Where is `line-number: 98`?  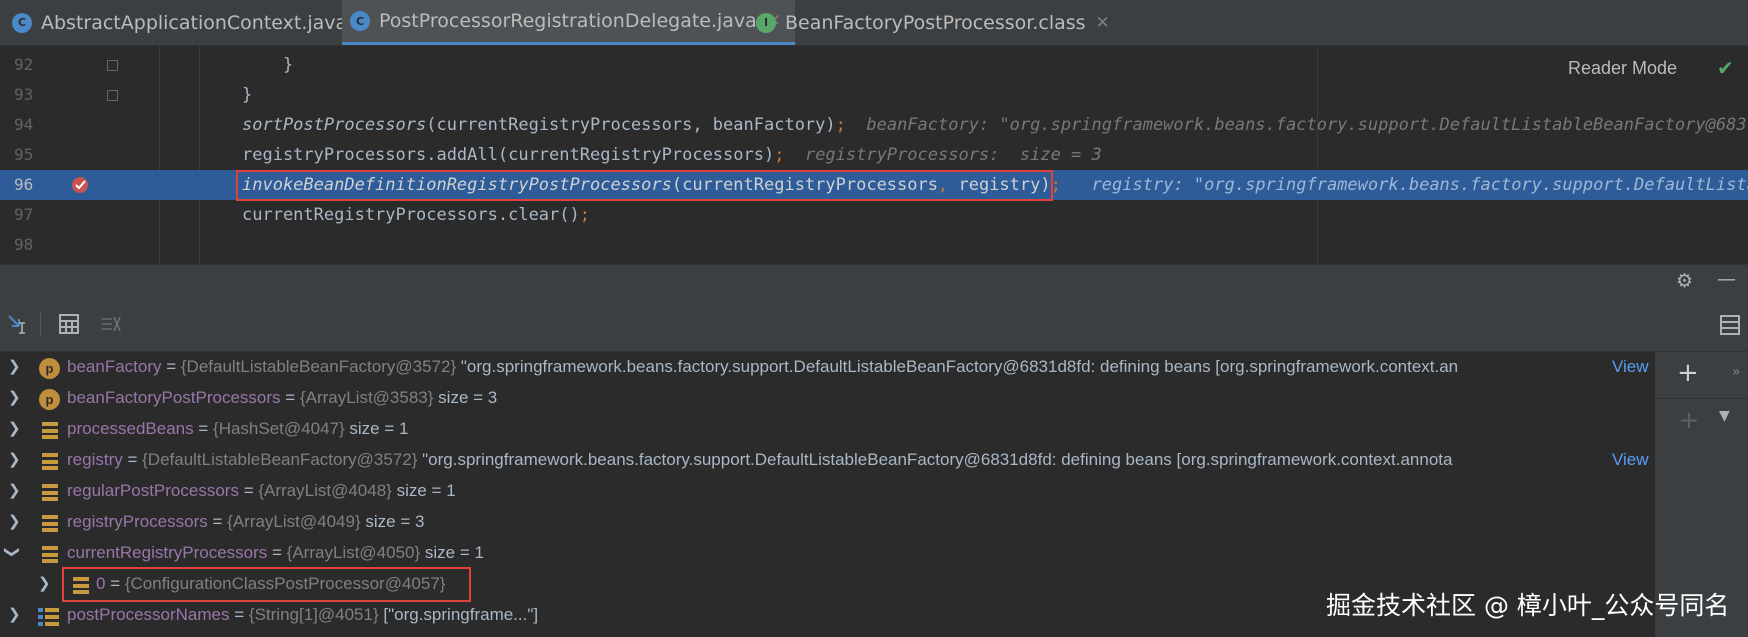 line-number: 98 is located at coordinates (24, 244).